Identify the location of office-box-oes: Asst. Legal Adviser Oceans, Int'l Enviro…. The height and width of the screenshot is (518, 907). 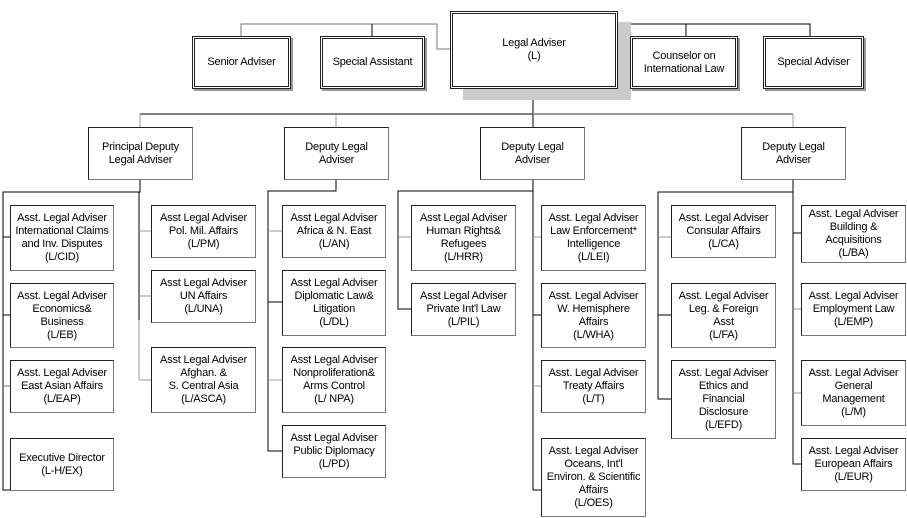
(593, 477).